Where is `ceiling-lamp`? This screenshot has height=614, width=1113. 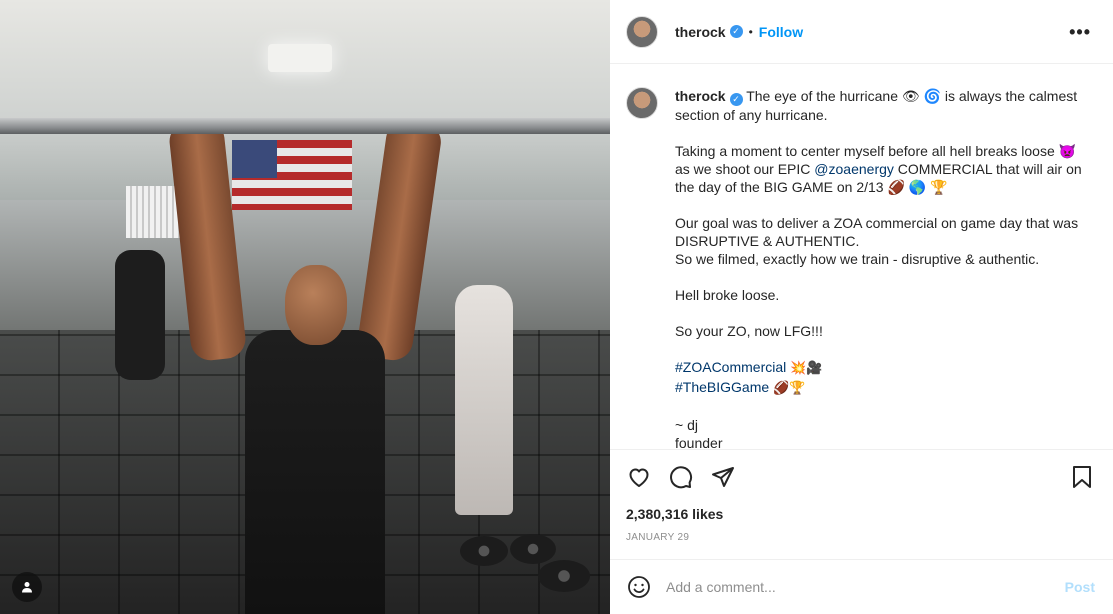 ceiling-lamp is located at coordinates (300, 58).